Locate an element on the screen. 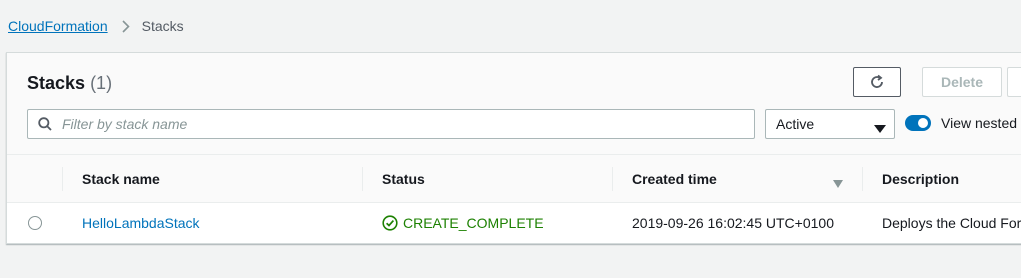 Image resolution: width=1021 pixels, height=278 pixels. status-filter-value: Active is located at coordinates (795, 124).